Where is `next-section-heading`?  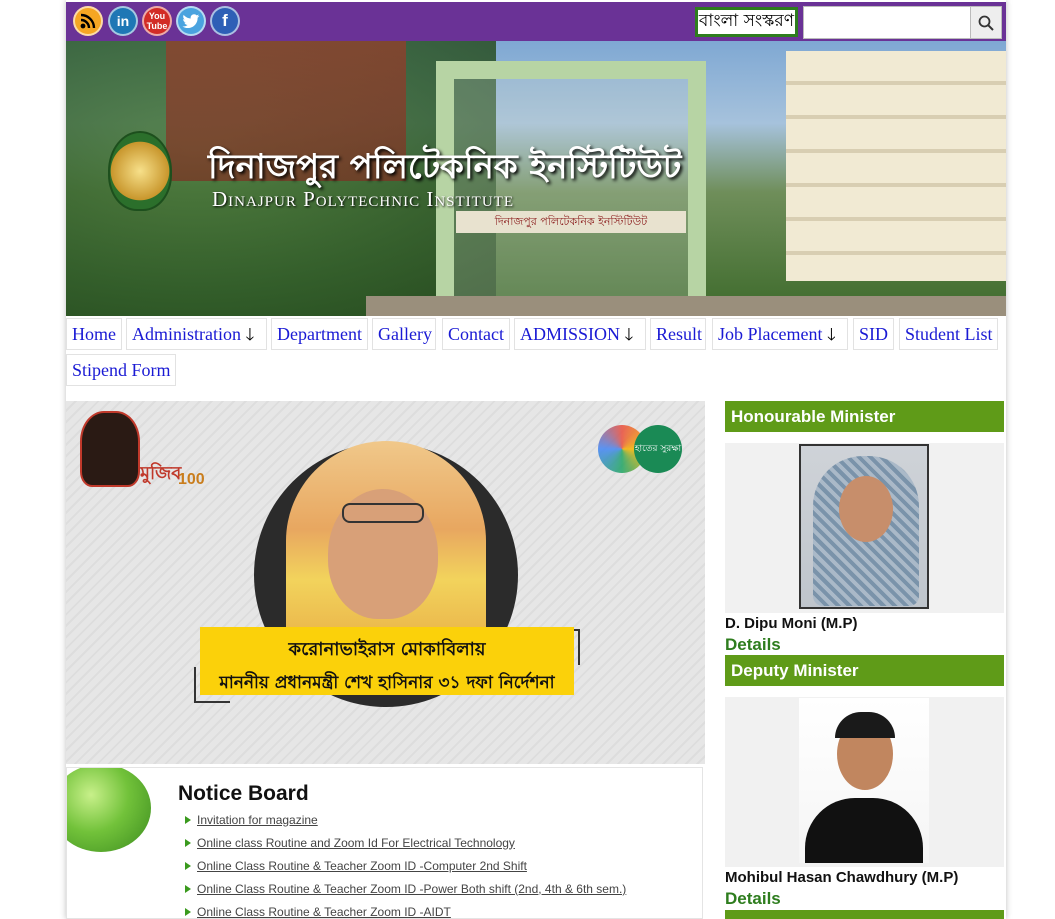
next-section-heading is located at coordinates (864, 914).